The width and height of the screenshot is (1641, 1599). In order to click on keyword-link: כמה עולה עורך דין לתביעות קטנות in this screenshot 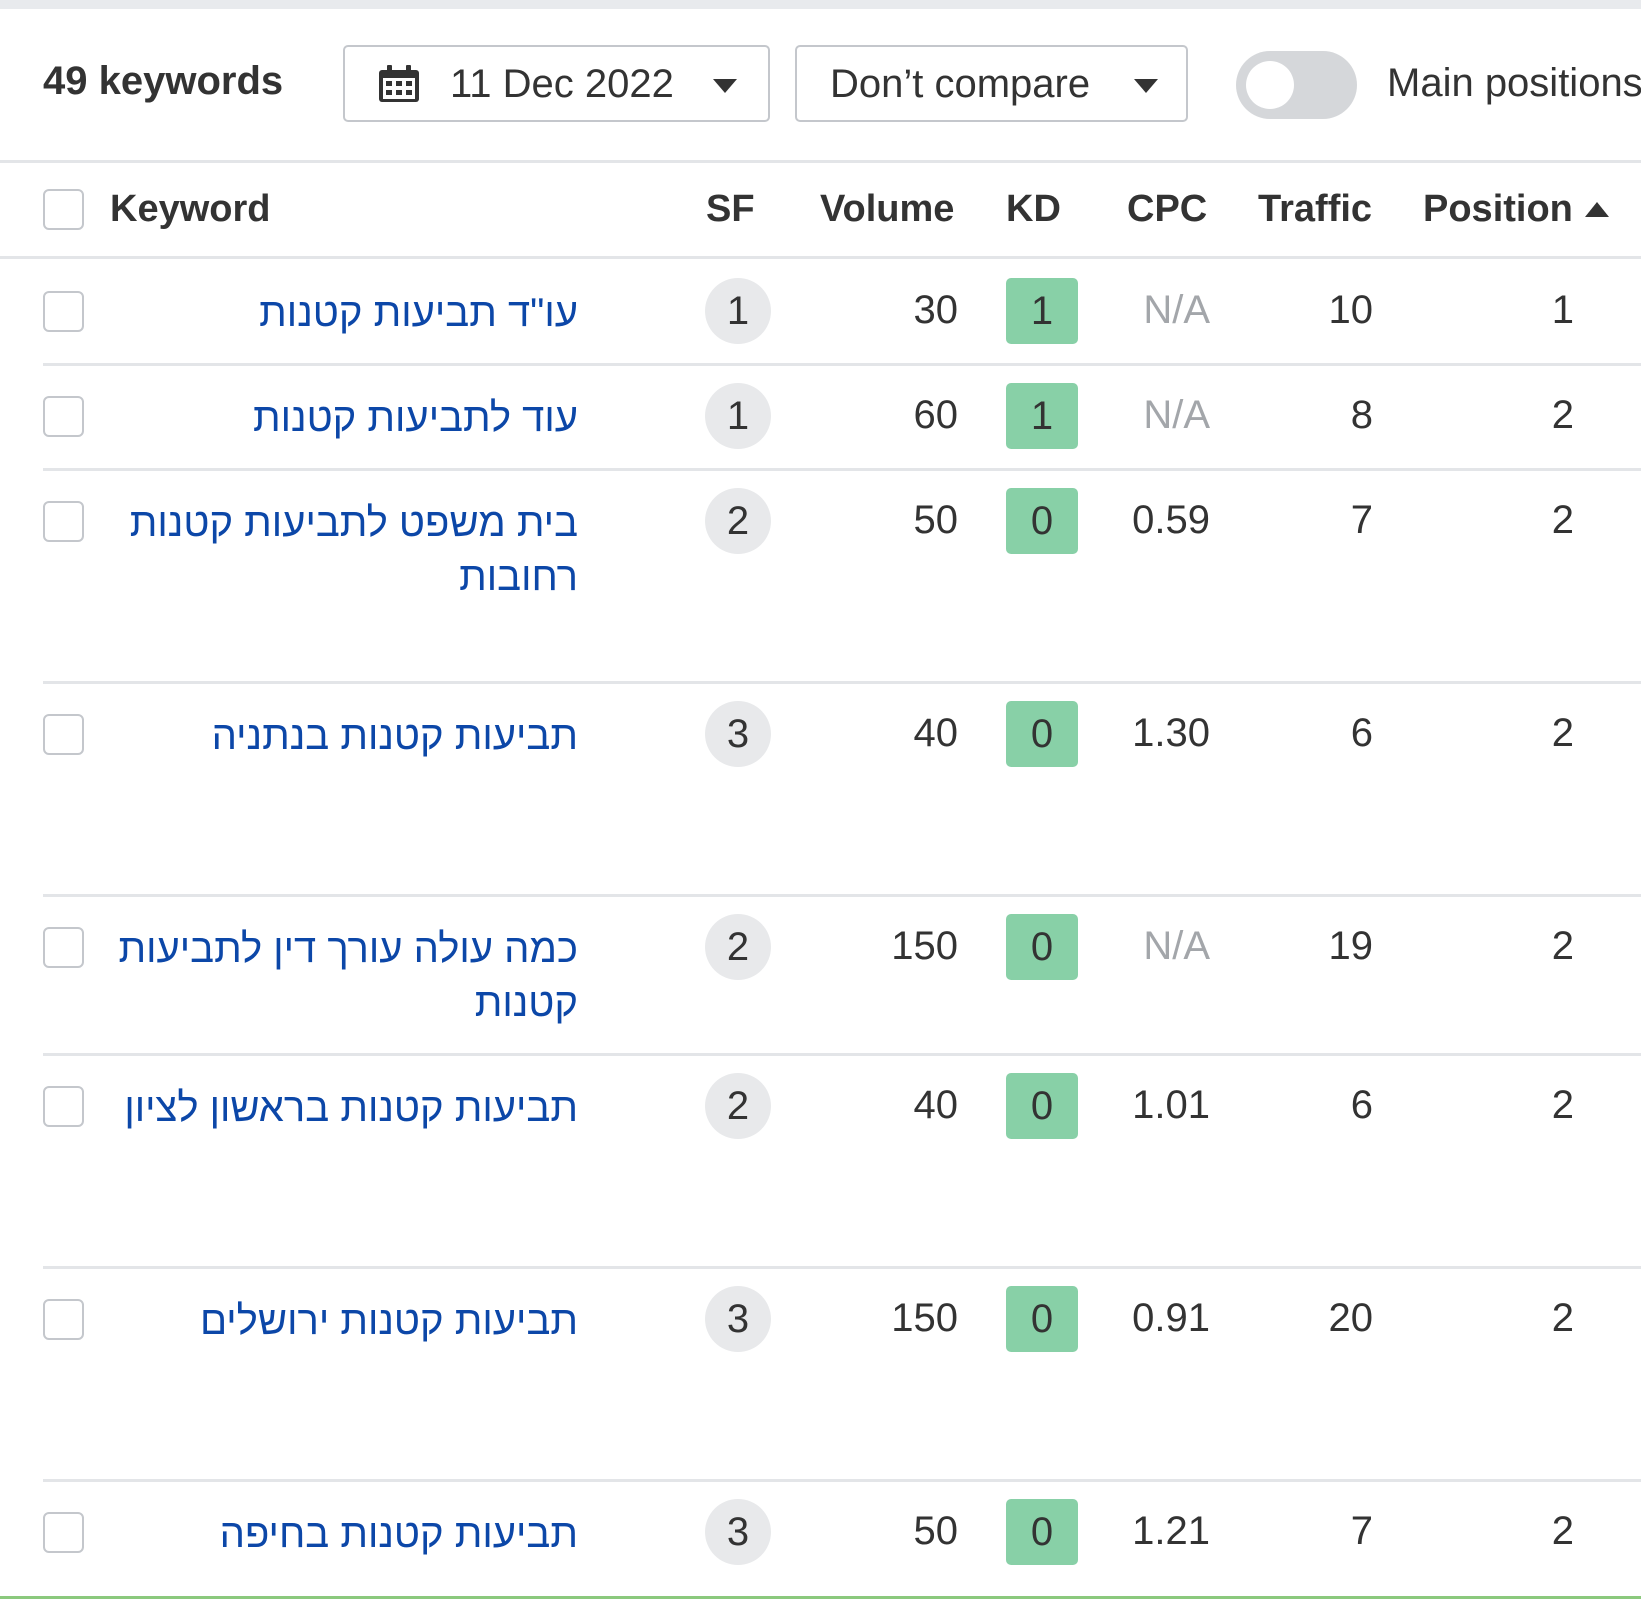, I will do `click(343, 976)`.